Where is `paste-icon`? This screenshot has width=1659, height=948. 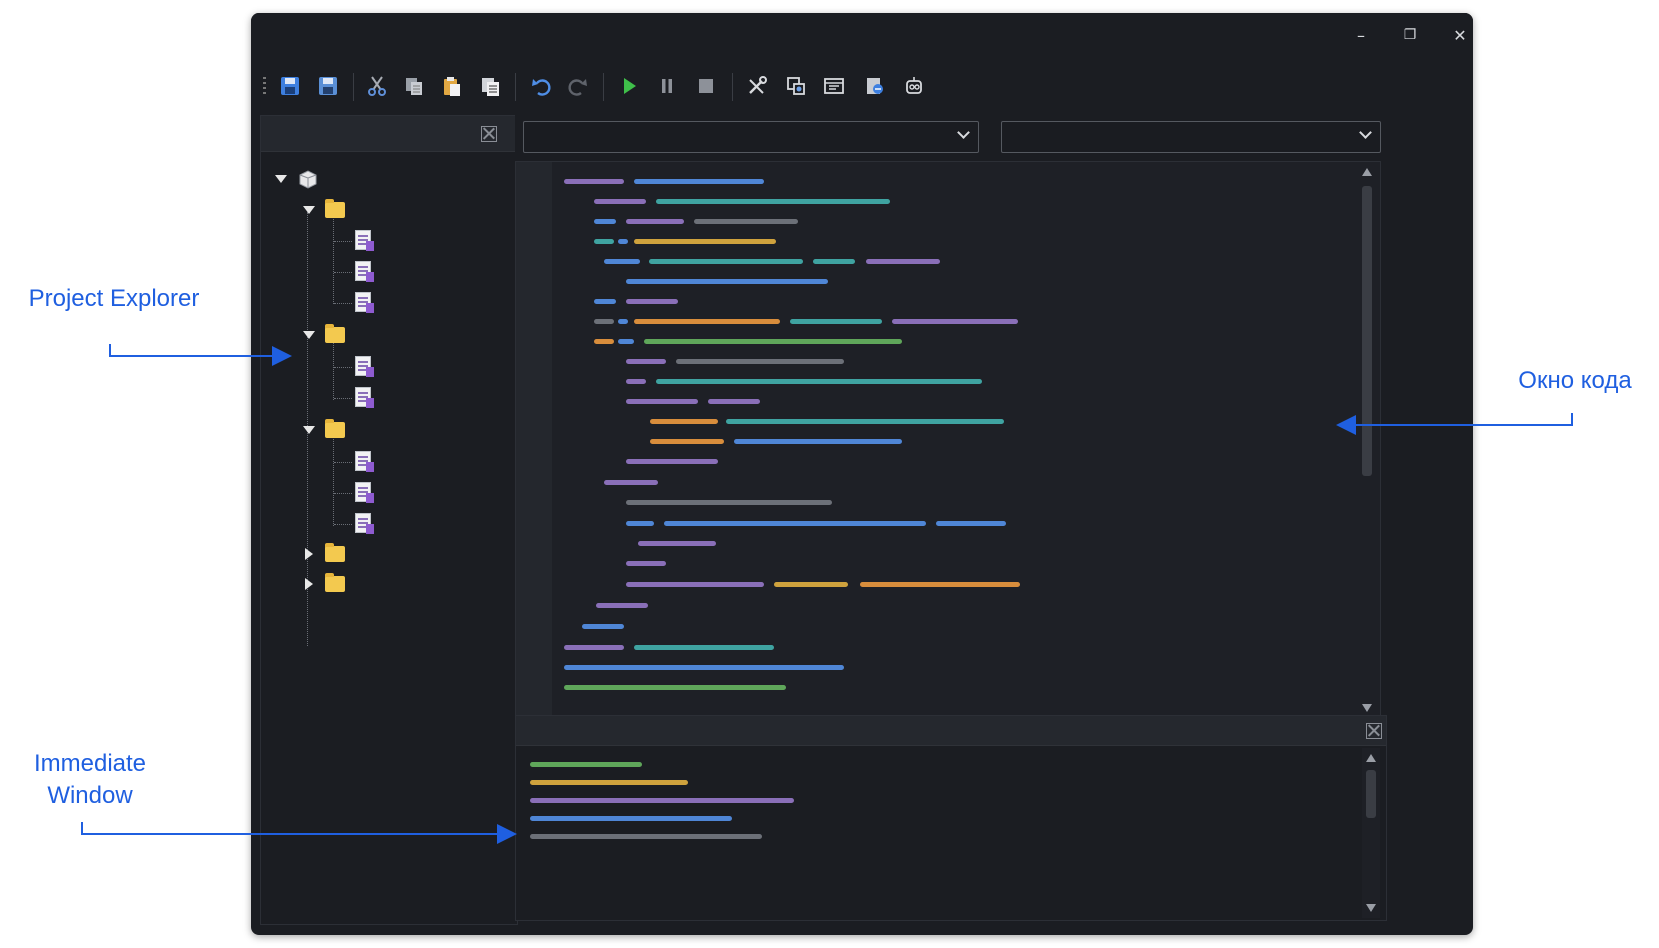
paste-icon is located at coordinates (452, 86).